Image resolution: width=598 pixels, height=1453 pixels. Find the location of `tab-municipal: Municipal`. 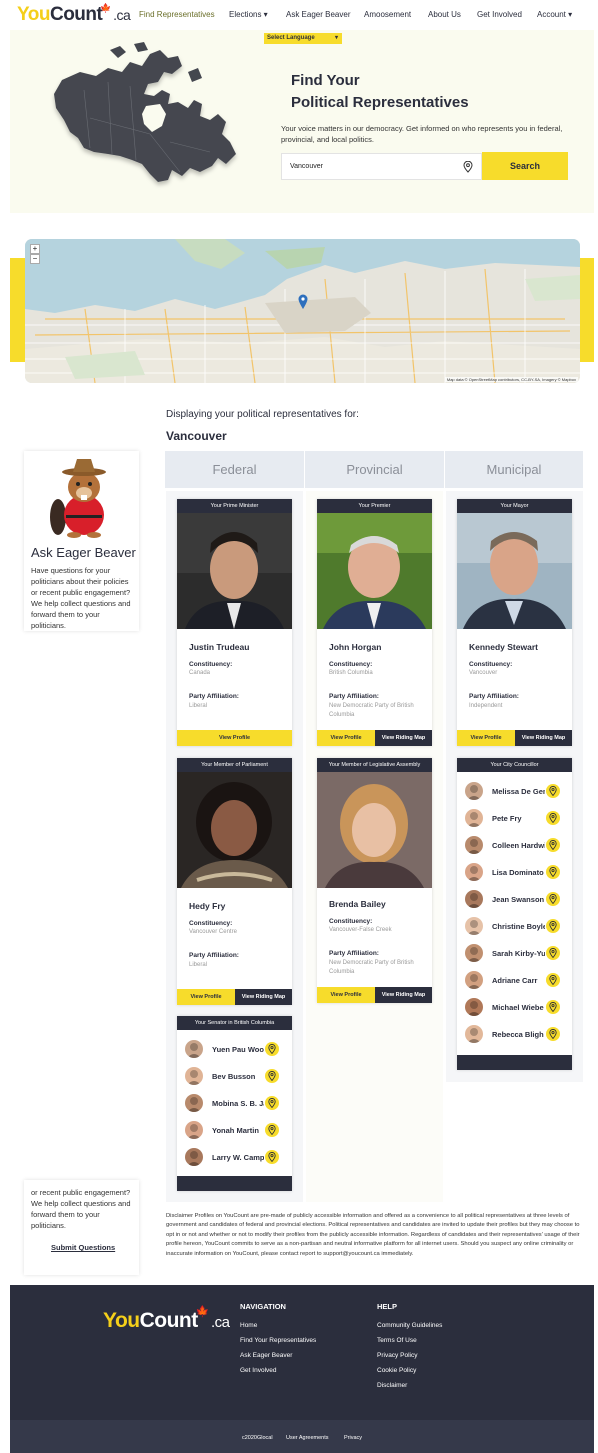

tab-municipal: Municipal is located at coordinates (514, 469).